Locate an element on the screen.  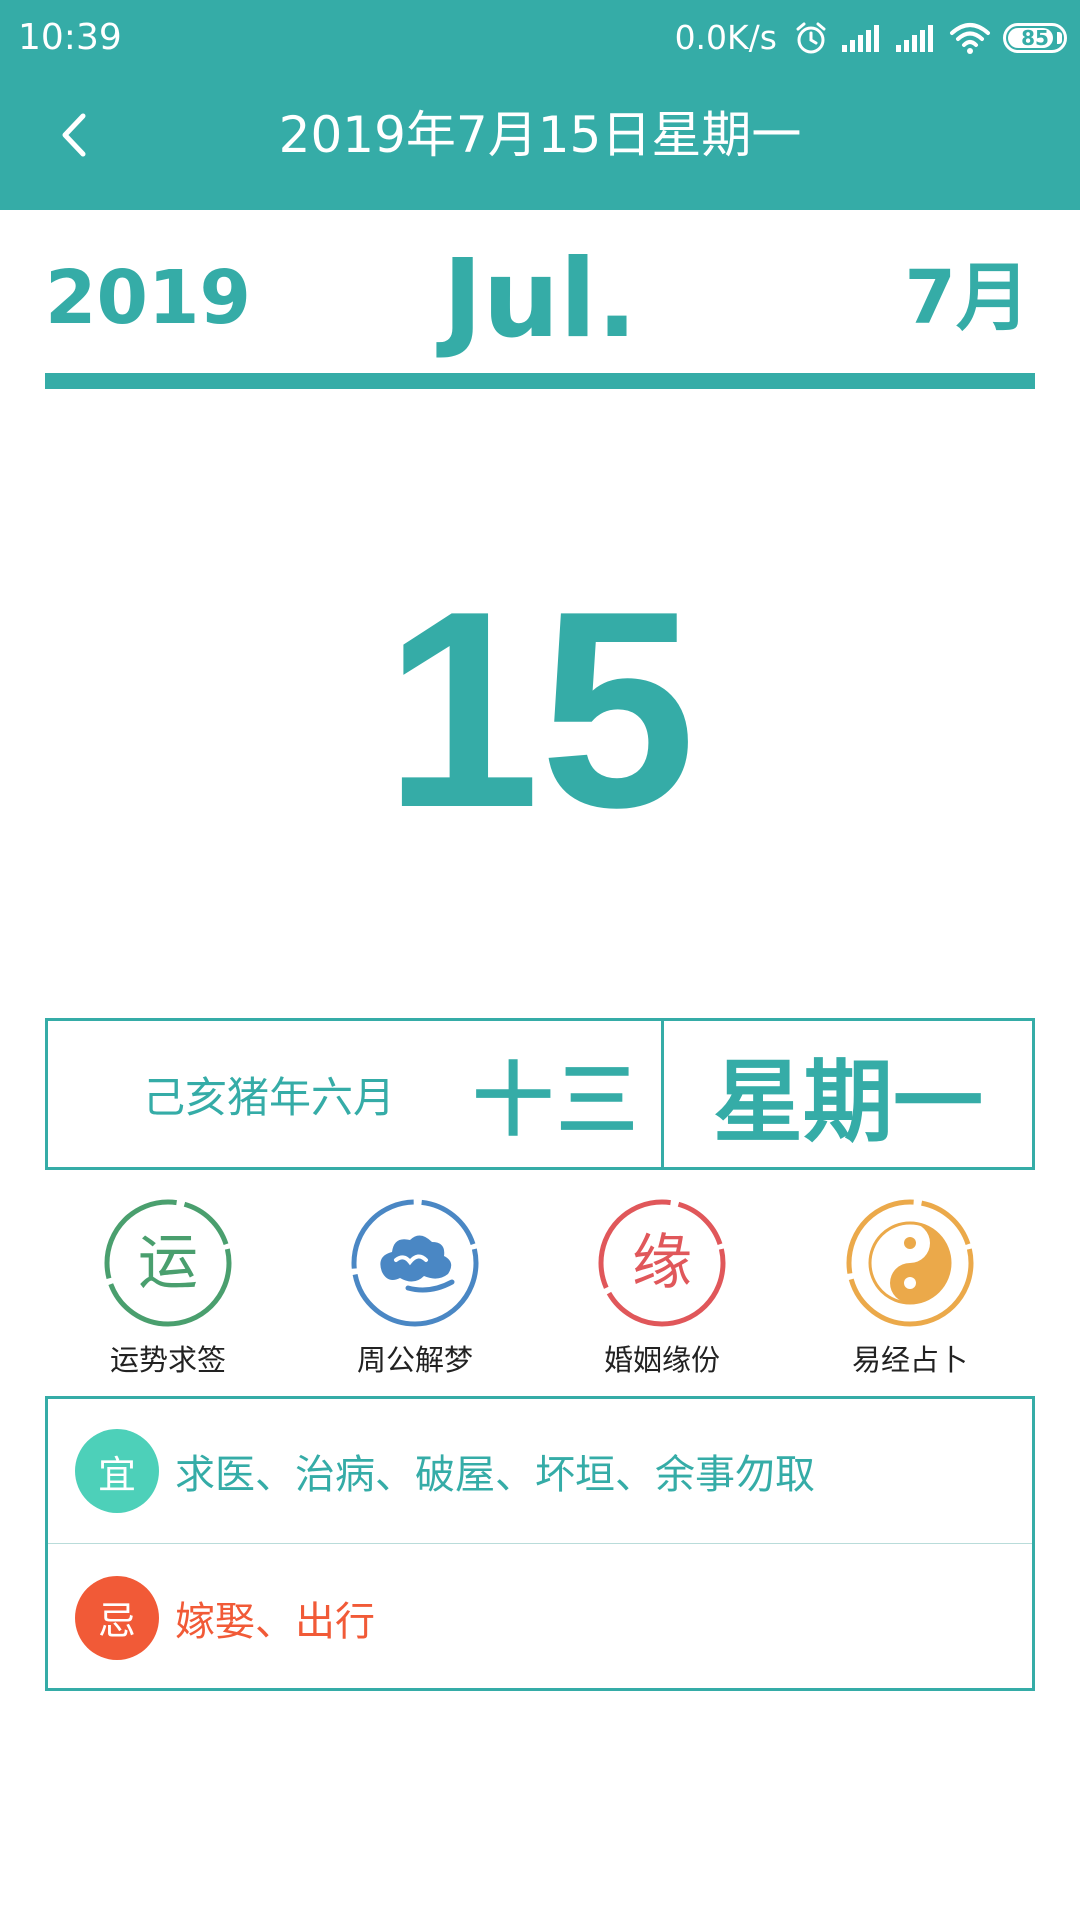
month-english-label: Jul. is located at coordinates (540, 299).